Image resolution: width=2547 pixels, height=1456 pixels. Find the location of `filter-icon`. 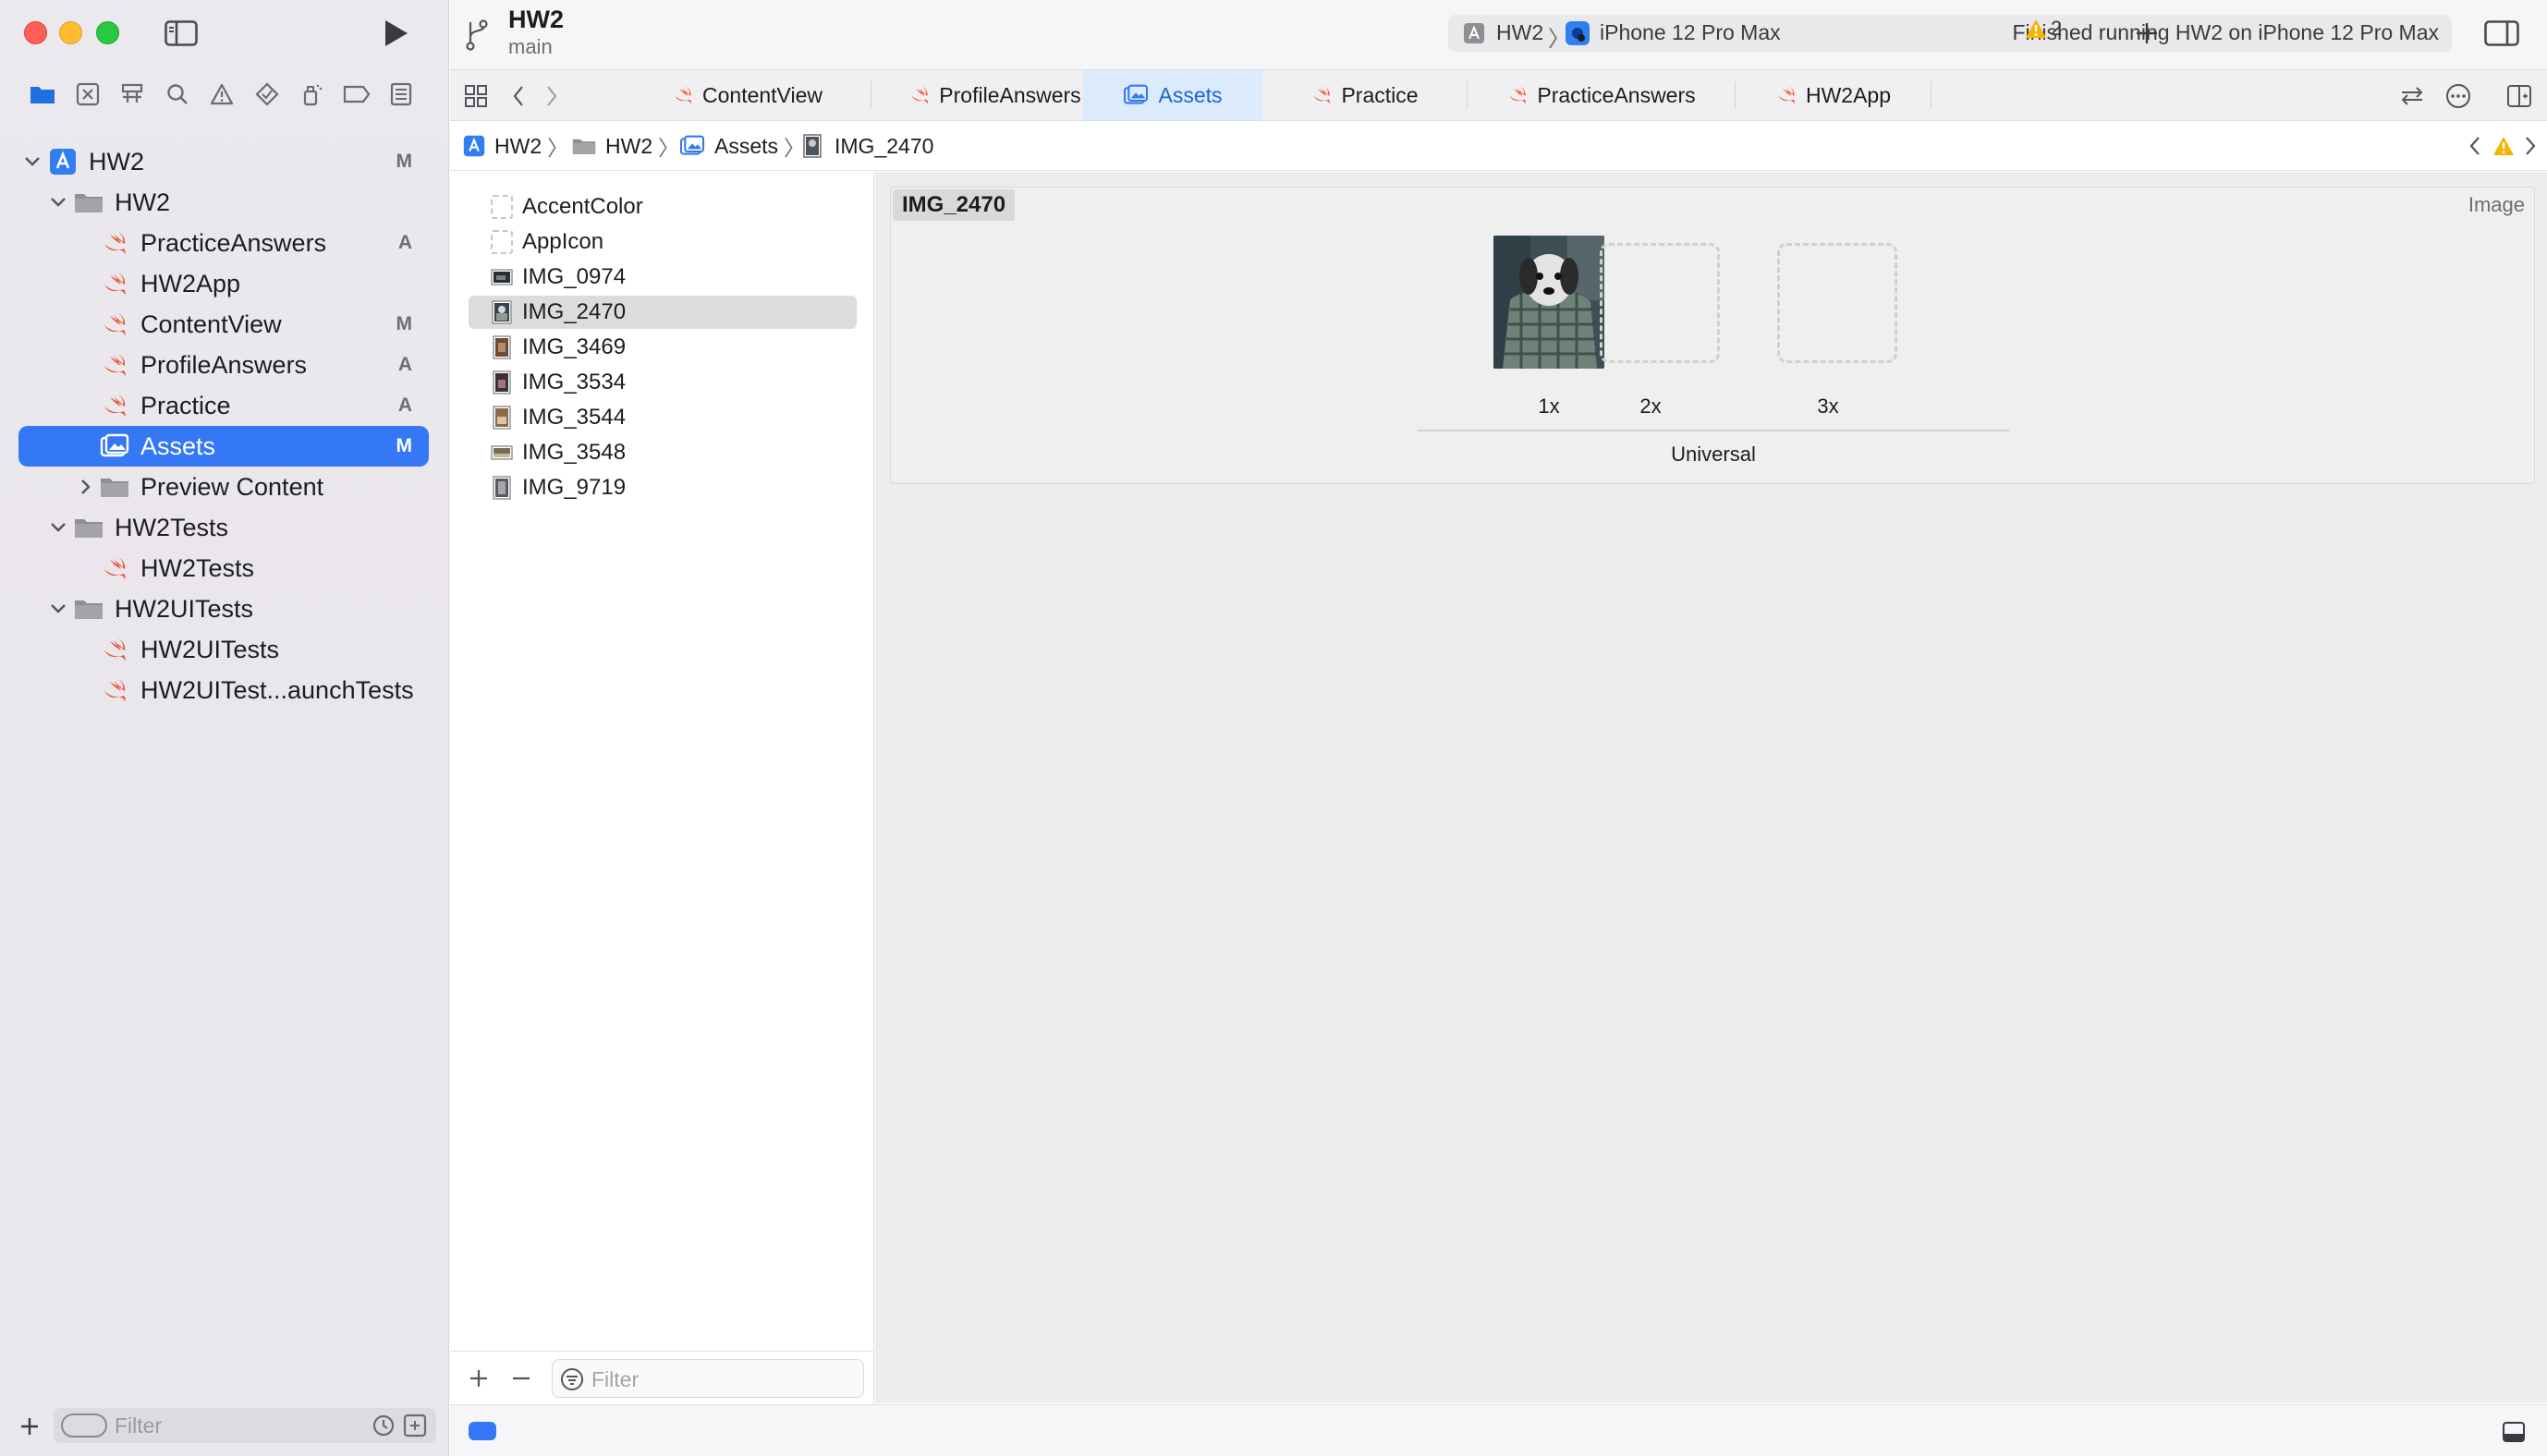

filter-icon is located at coordinates (572, 1379).